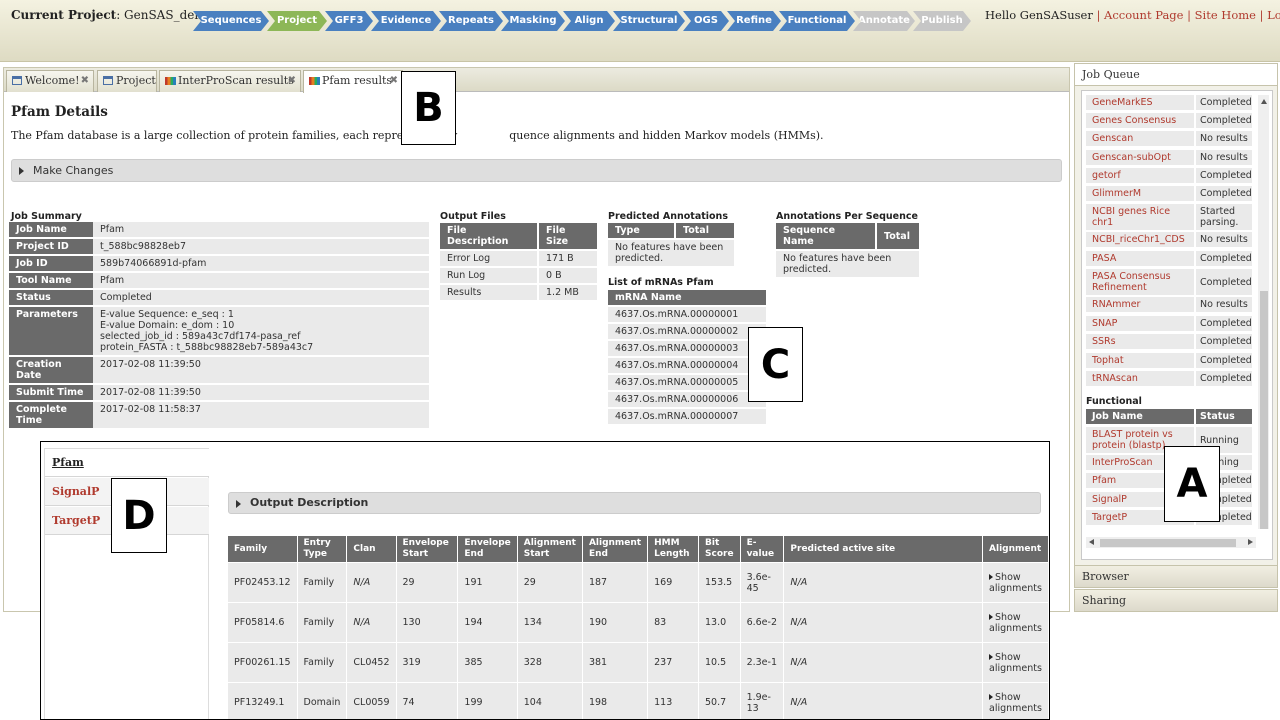 The width and height of the screenshot is (1280, 720). I want to click on log-out-link: Log out, so click(1273, 15).